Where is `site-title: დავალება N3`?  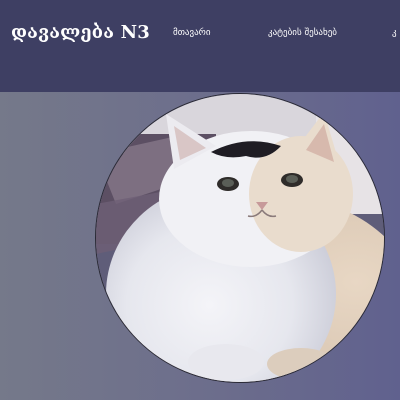 site-title: დავალება N3 is located at coordinates (80, 32).